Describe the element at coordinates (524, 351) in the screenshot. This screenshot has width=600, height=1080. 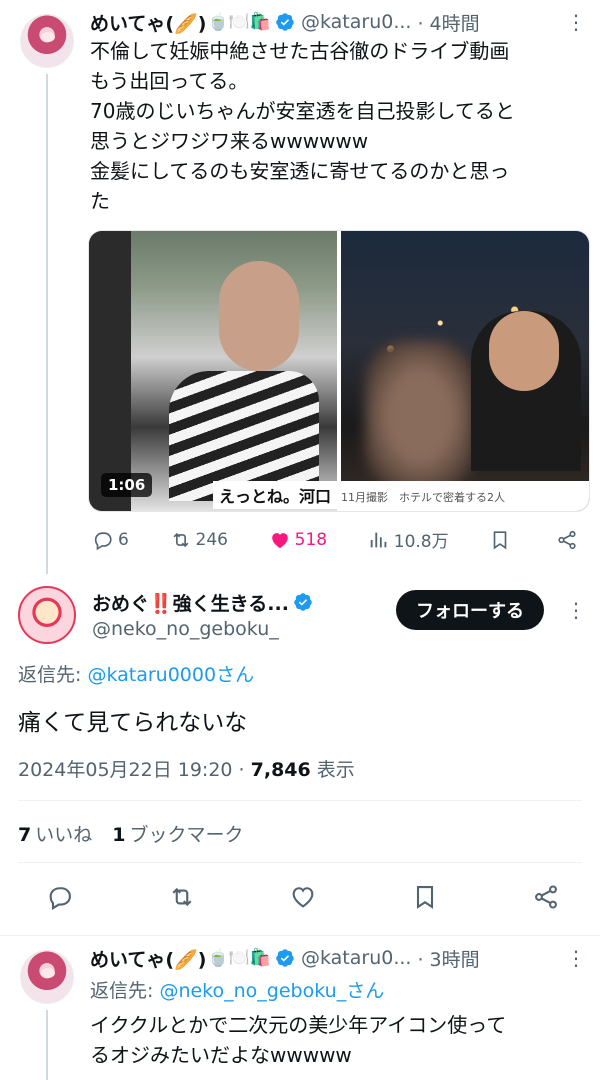
I see `person-face` at that location.